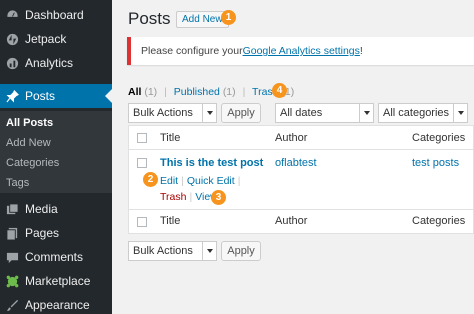  I want to click on trash-link: Trash, so click(173, 197).